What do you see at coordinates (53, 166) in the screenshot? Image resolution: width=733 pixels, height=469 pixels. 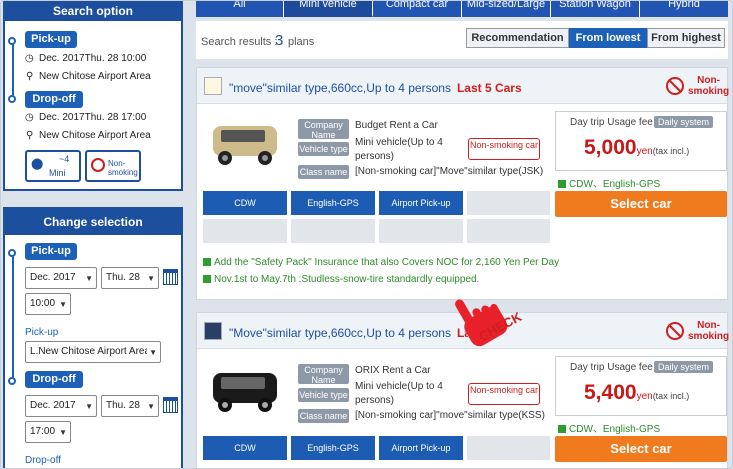 I see `filter-mini-chip: ⬤ ~4 Mini` at bounding box center [53, 166].